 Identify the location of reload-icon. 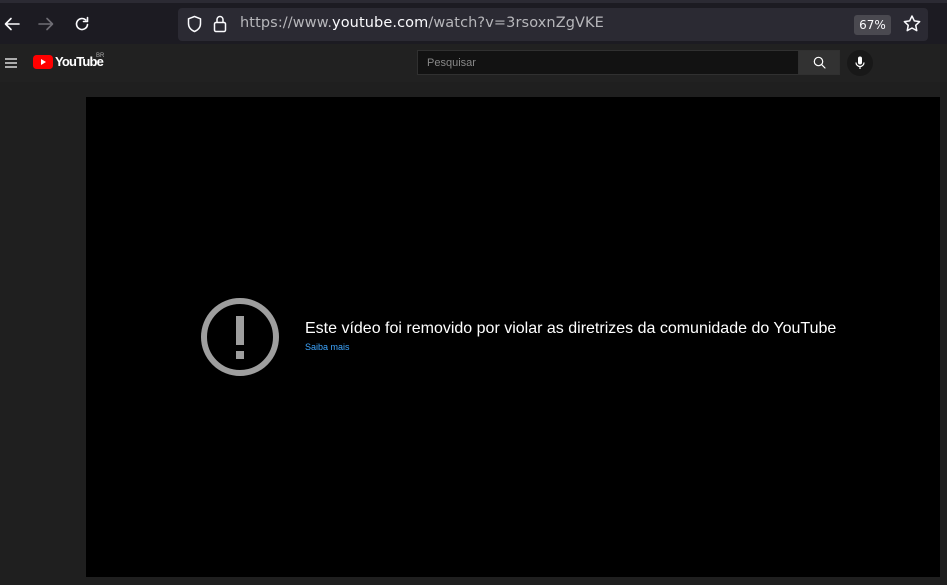
(82, 23).